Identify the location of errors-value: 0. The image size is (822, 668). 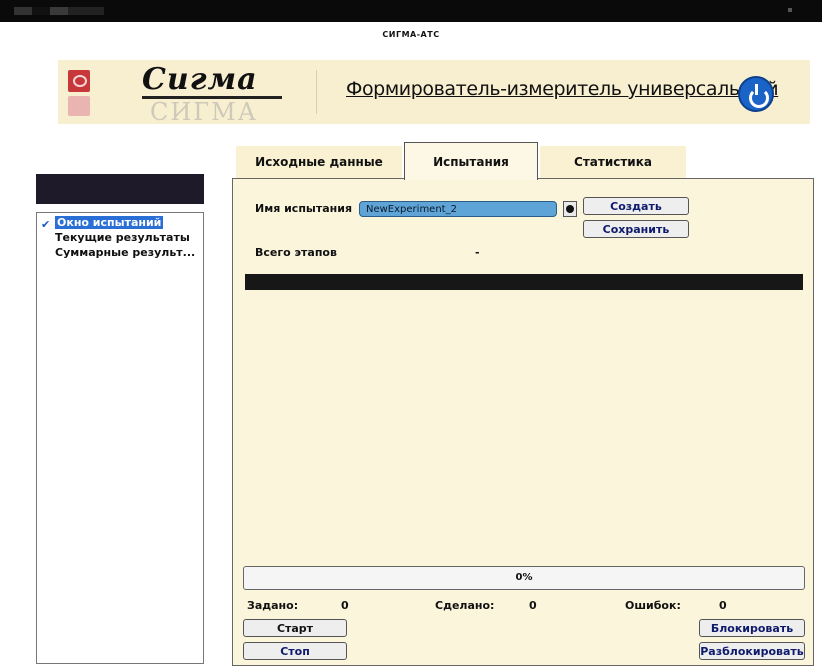
(723, 605).